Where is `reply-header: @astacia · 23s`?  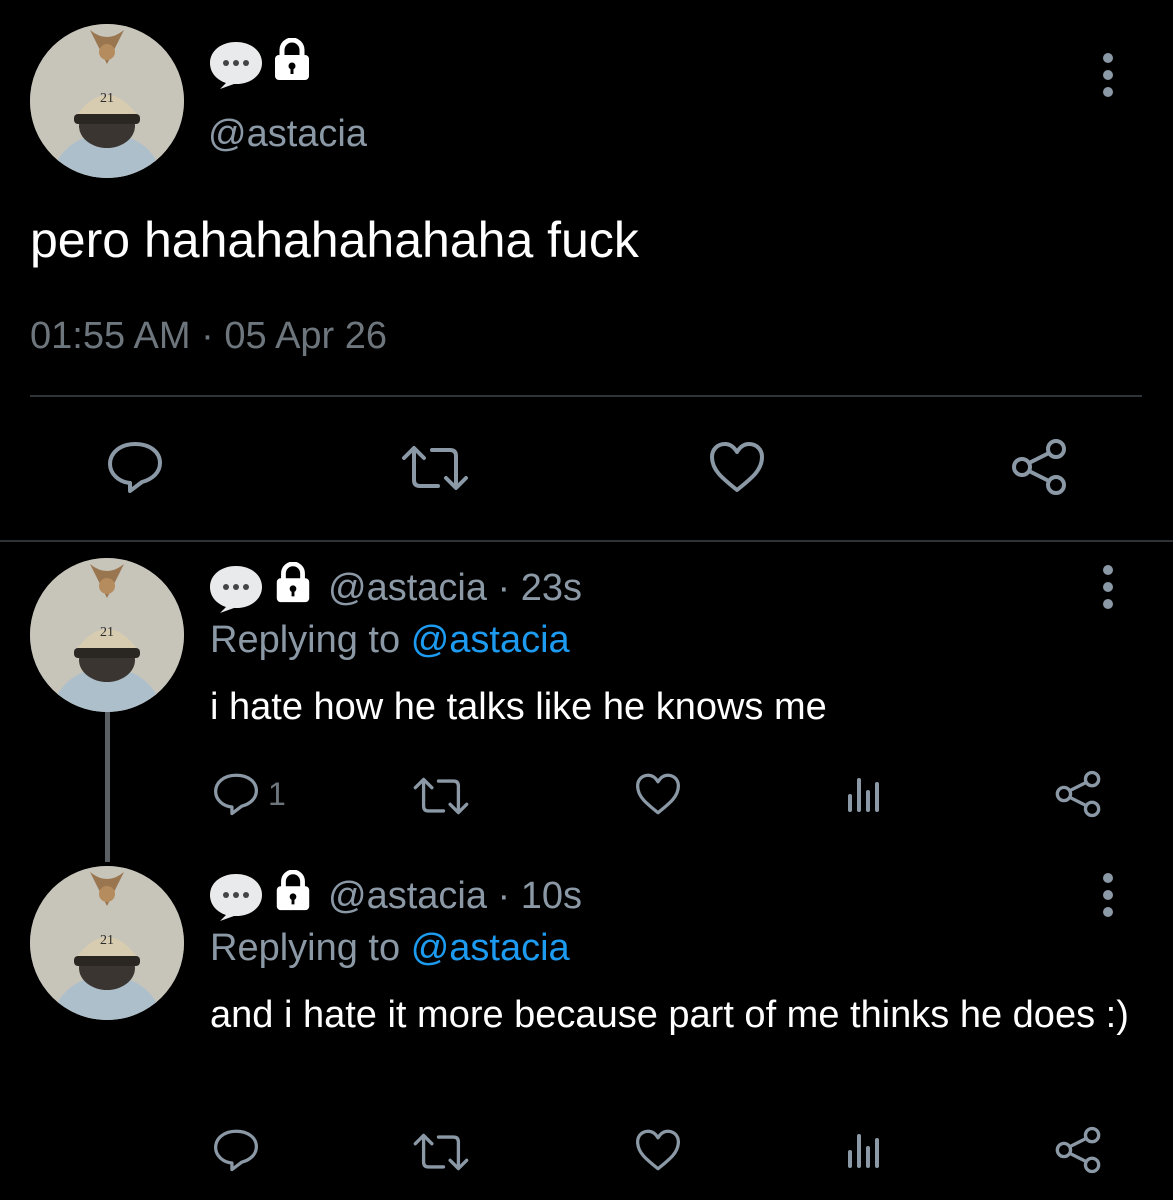 reply-header: @astacia · 23s is located at coordinates (455, 588).